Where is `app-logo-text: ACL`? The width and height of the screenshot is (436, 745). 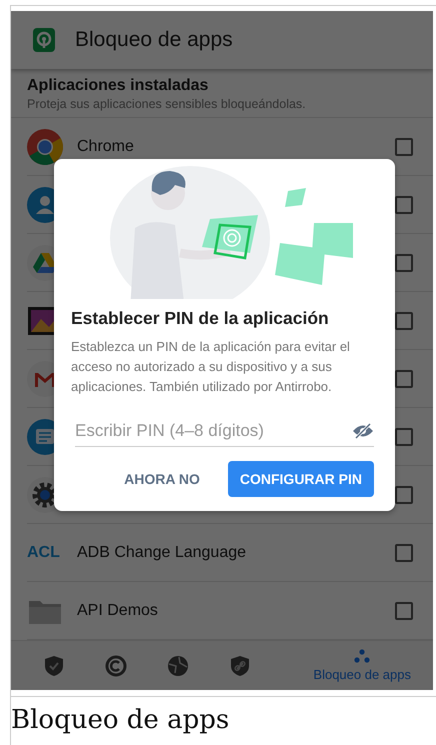 app-logo-text: ACL is located at coordinates (44, 553).